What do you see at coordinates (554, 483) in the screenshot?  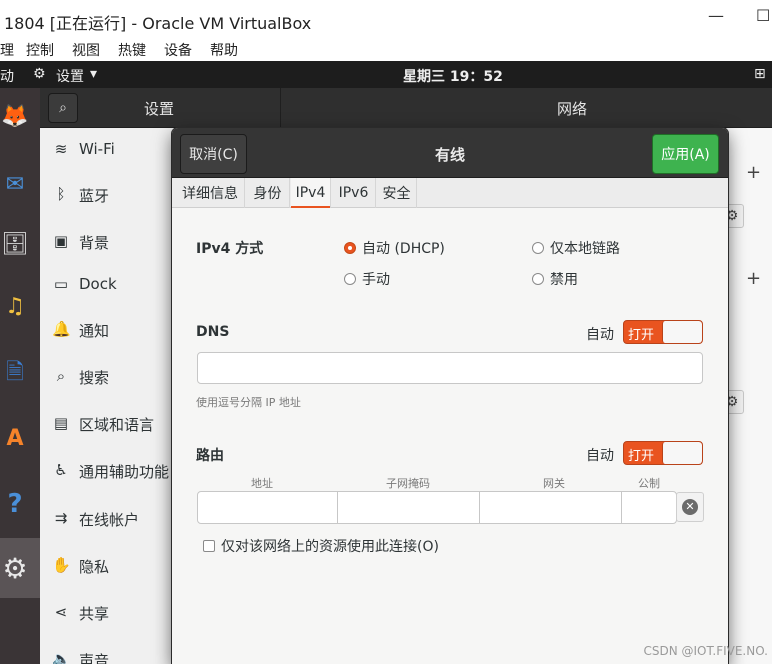 I see `route-col-gateway: 网关` at bounding box center [554, 483].